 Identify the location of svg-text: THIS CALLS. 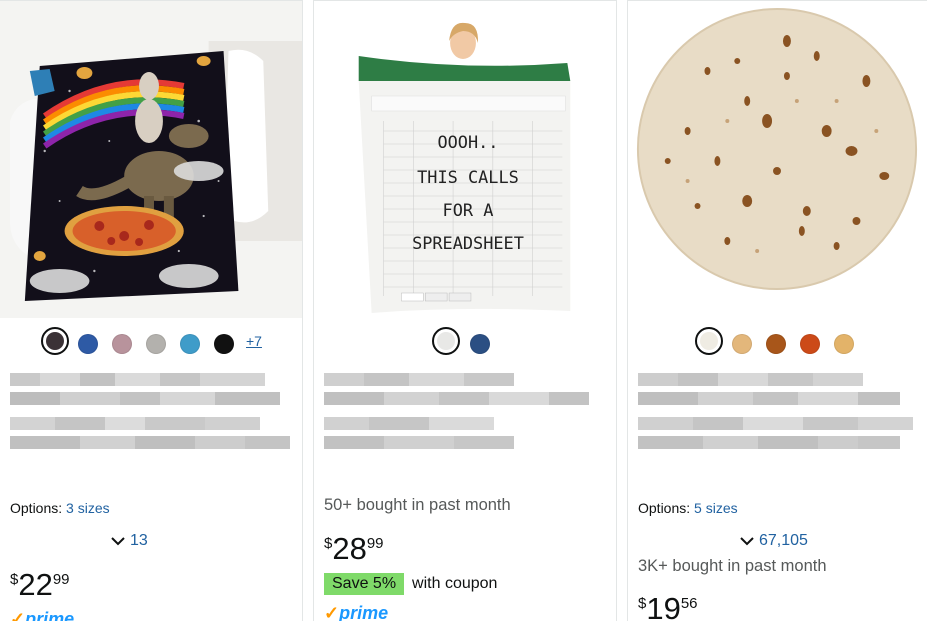
(468, 177).